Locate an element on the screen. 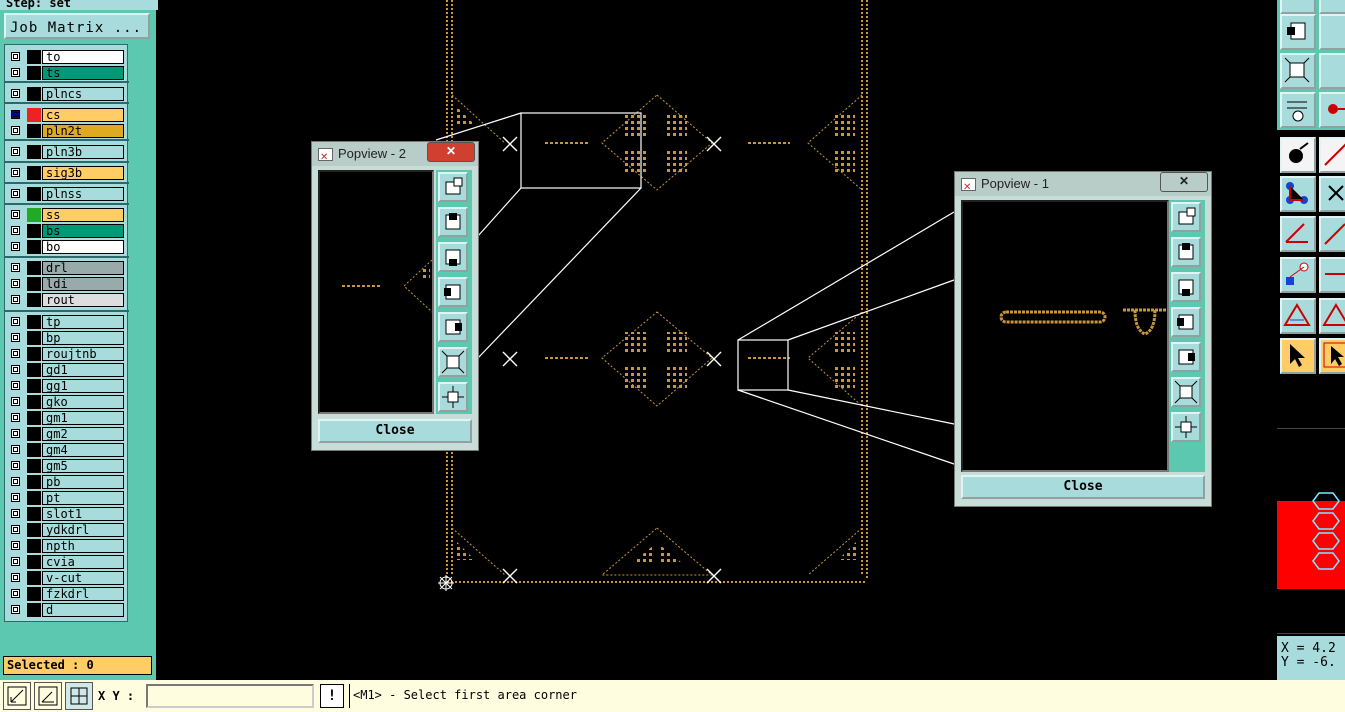 The width and height of the screenshot is (1345, 712). layer-row: pt is located at coordinates (67, 498).